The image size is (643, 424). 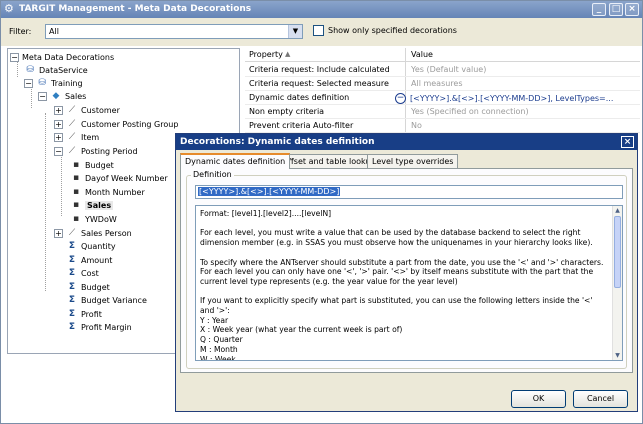 What do you see at coordinates (212, 174) in the screenshot?
I see `group-title: Definition` at bounding box center [212, 174].